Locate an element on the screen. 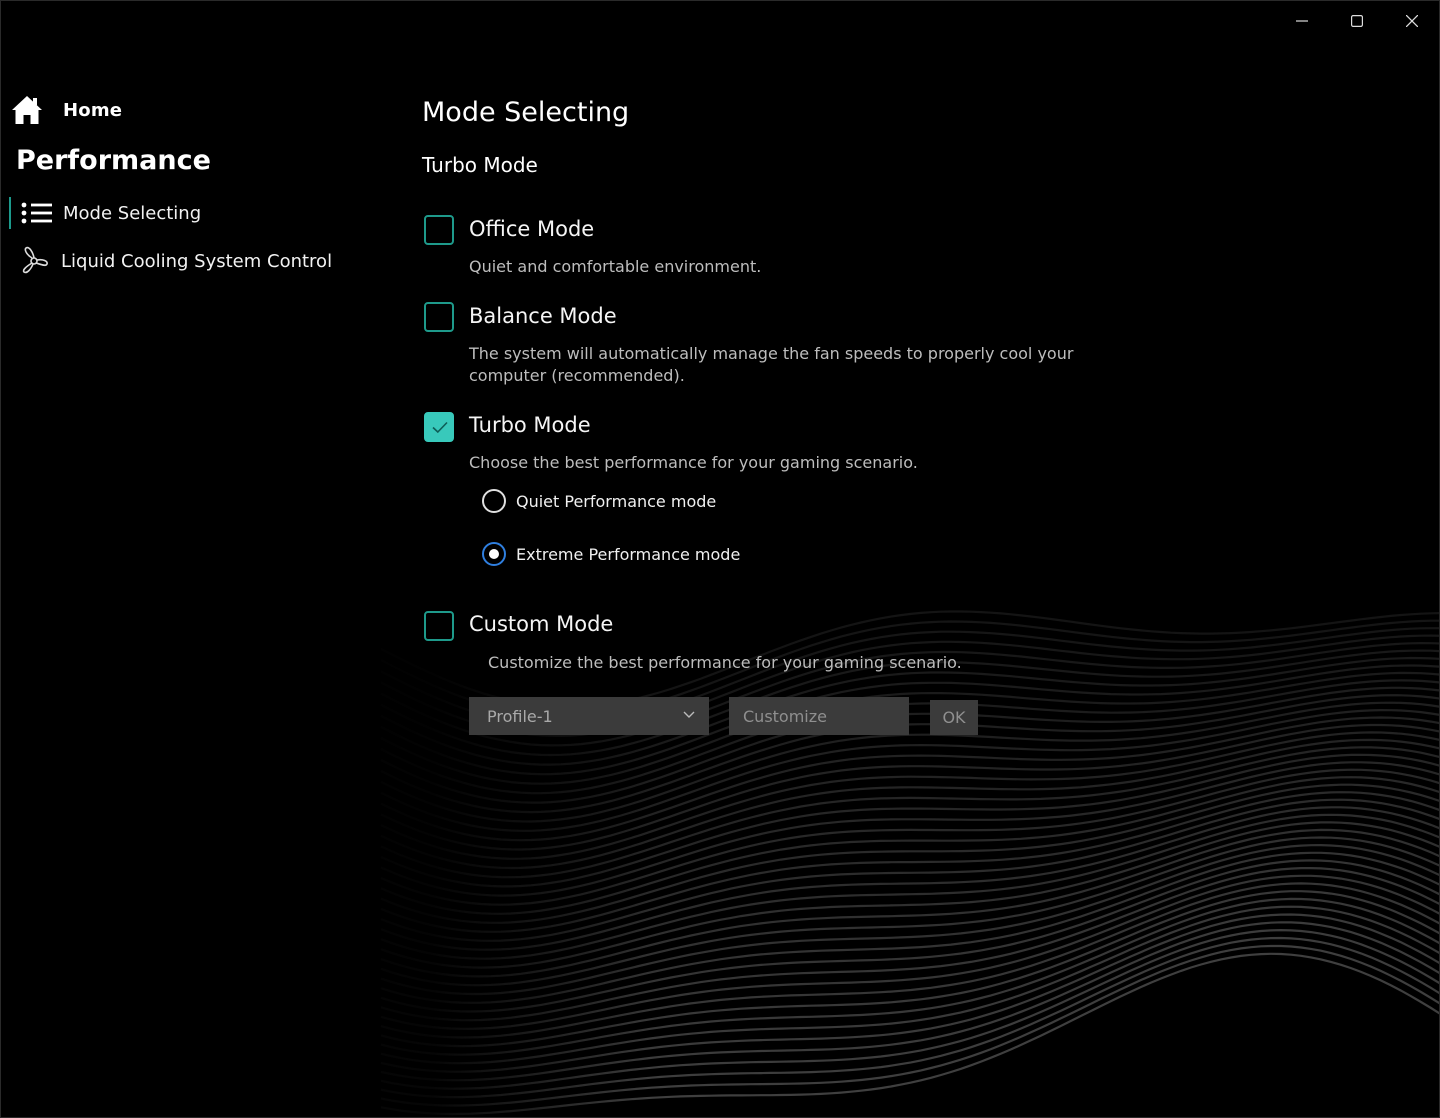  sidebar-item-label: Mode Selecting is located at coordinates (132, 213).